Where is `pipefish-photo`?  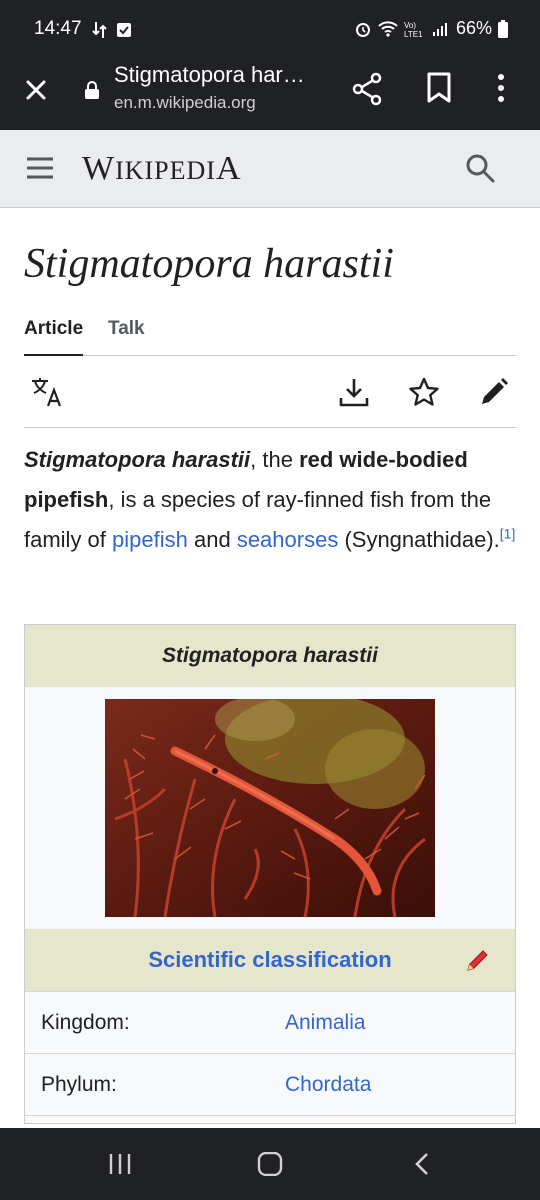 pipefish-photo is located at coordinates (270, 808).